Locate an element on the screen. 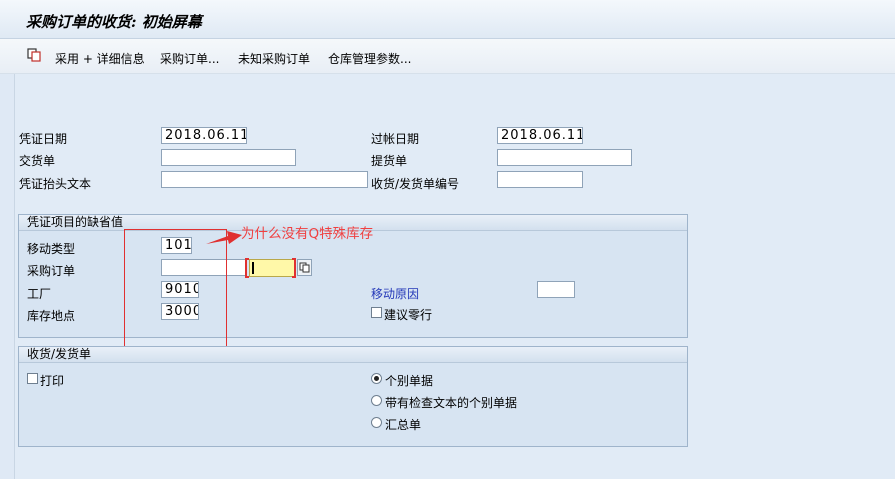 This screenshot has width=895, height=479. print-checkbox is located at coordinates (32, 378).